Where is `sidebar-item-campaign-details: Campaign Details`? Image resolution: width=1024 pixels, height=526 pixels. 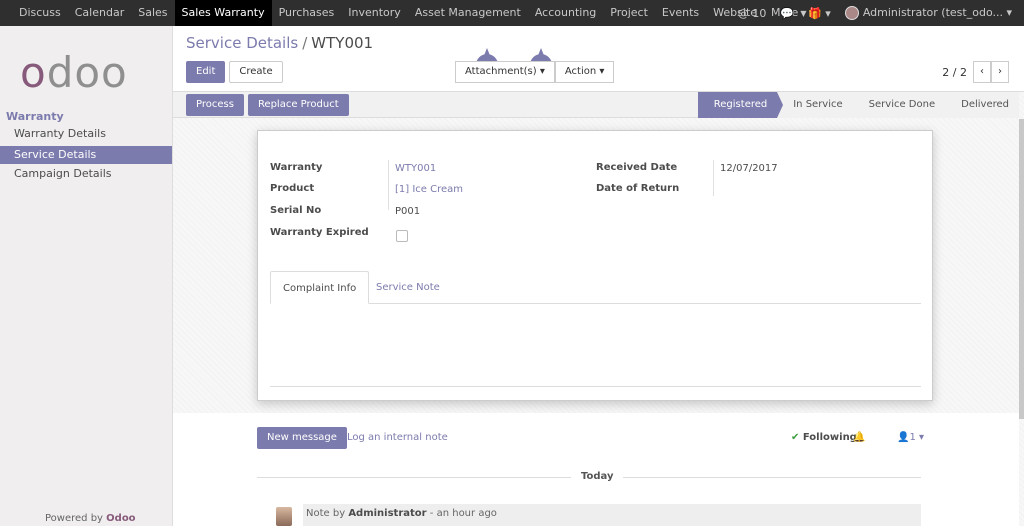
sidebar-item-campaign-details: Campaign Details is located at coordinates (86, 174).